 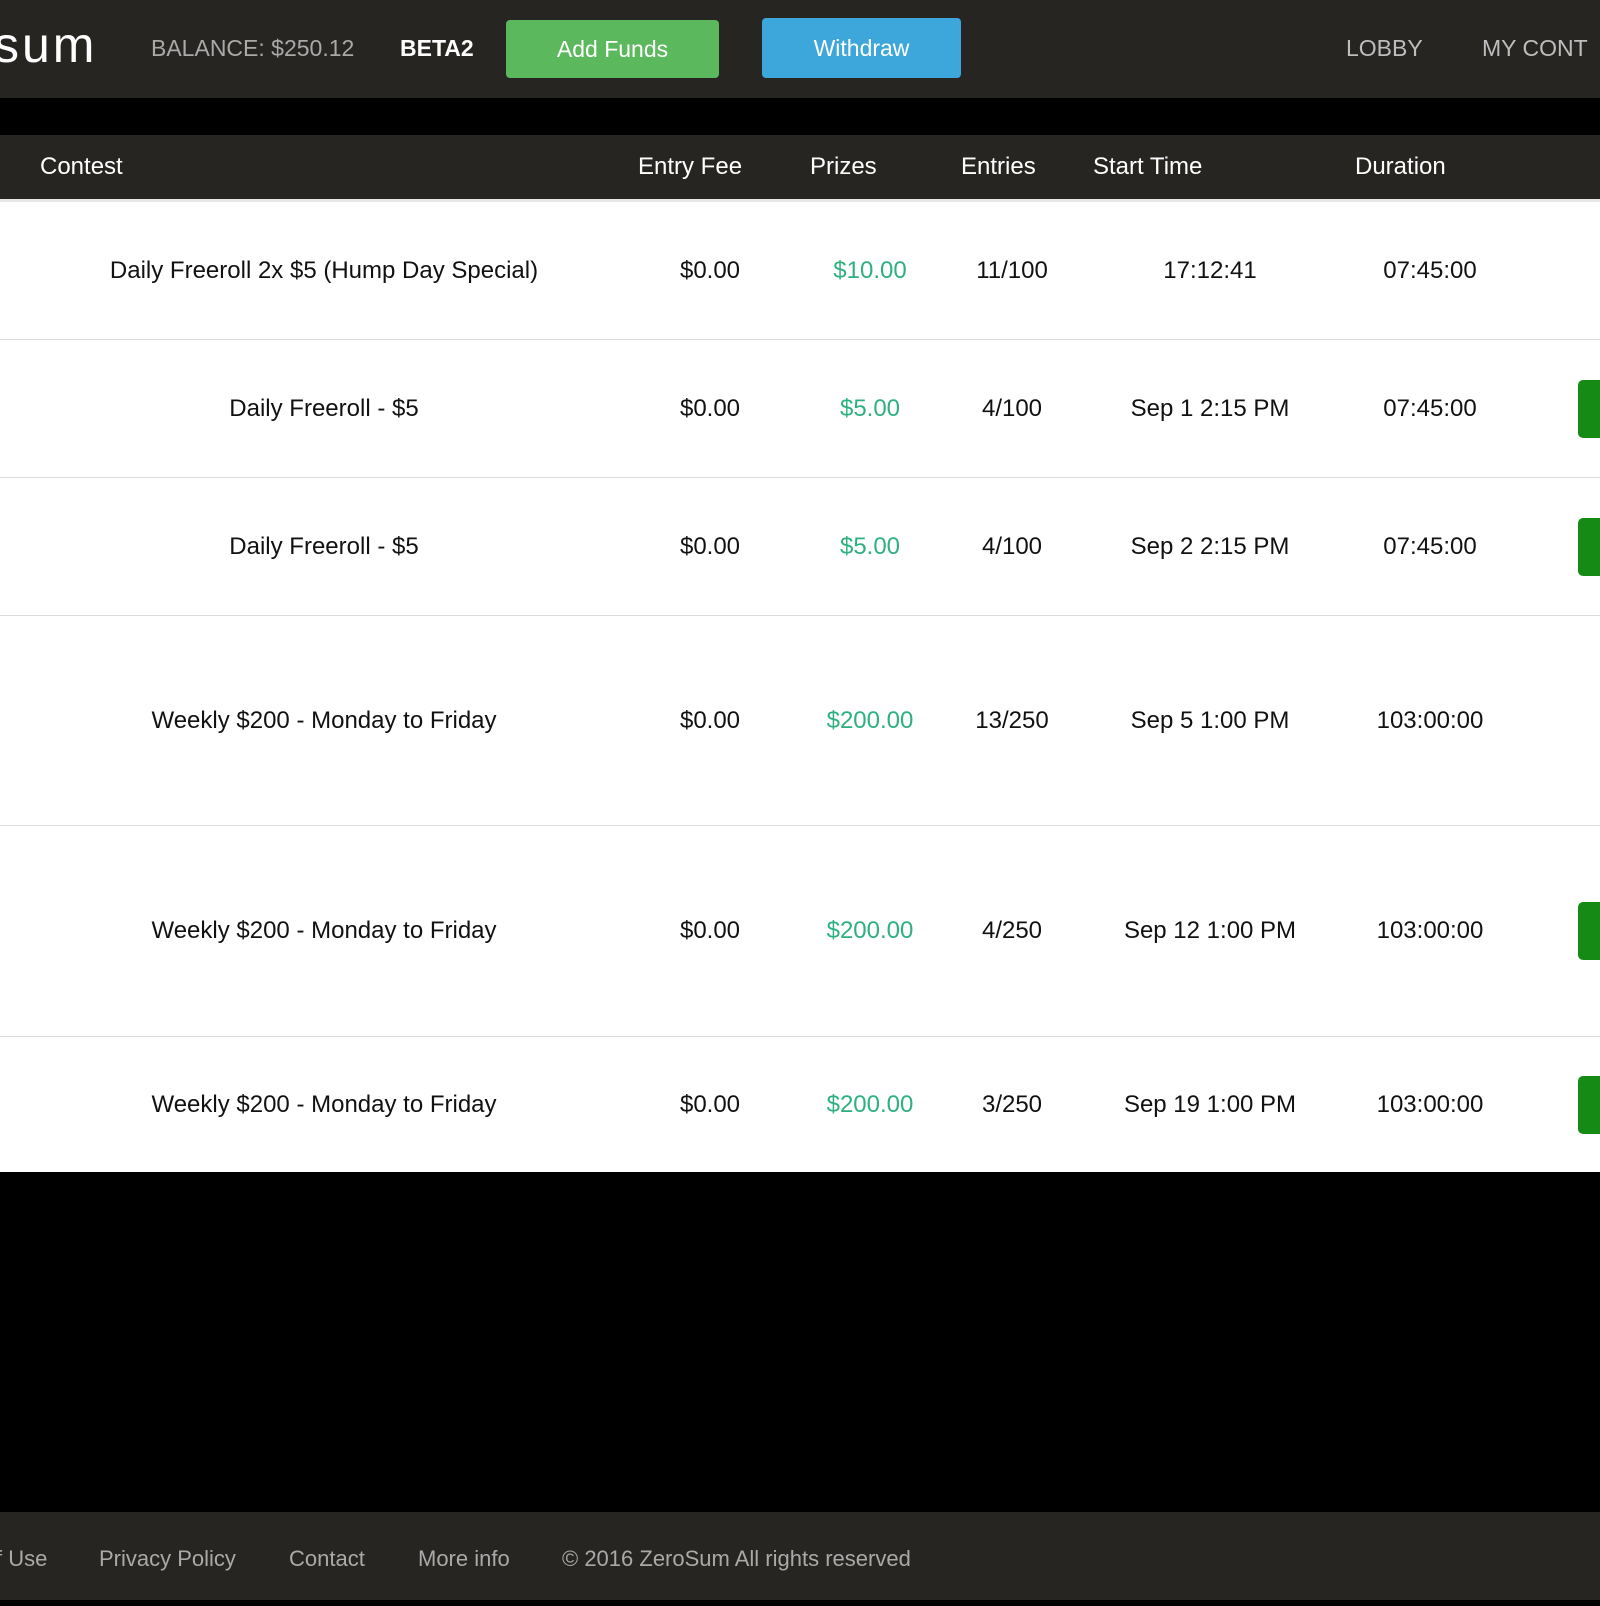 I want to click on column-header-contest: Contest, so click(x=81, y=167).